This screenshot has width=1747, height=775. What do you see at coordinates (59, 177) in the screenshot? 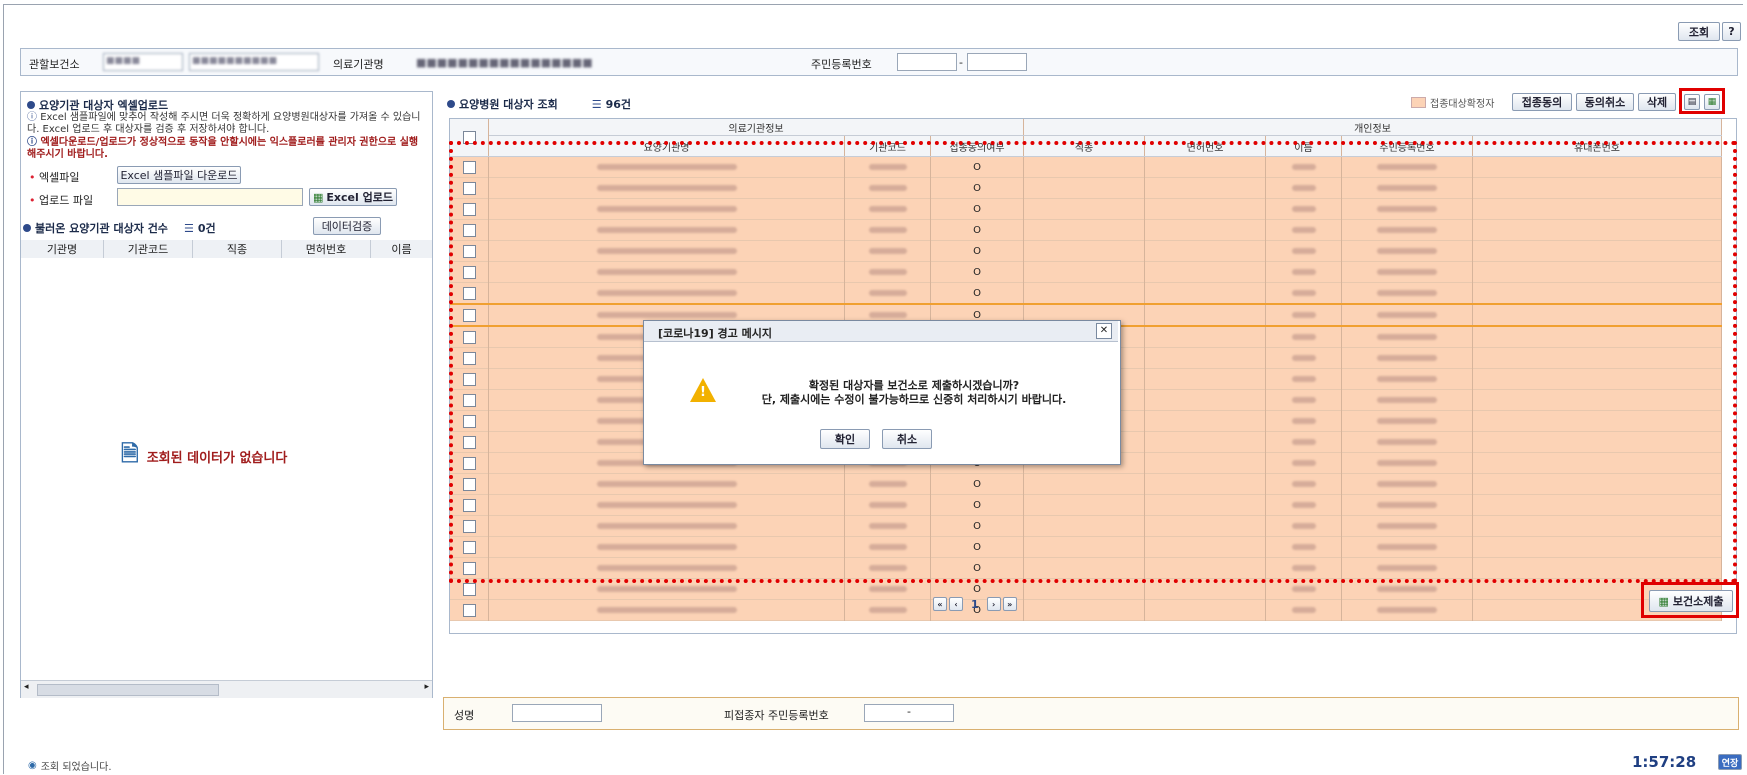
I see `excel-file-label-text: 엑셀파일` at bounding box center [59, 177].